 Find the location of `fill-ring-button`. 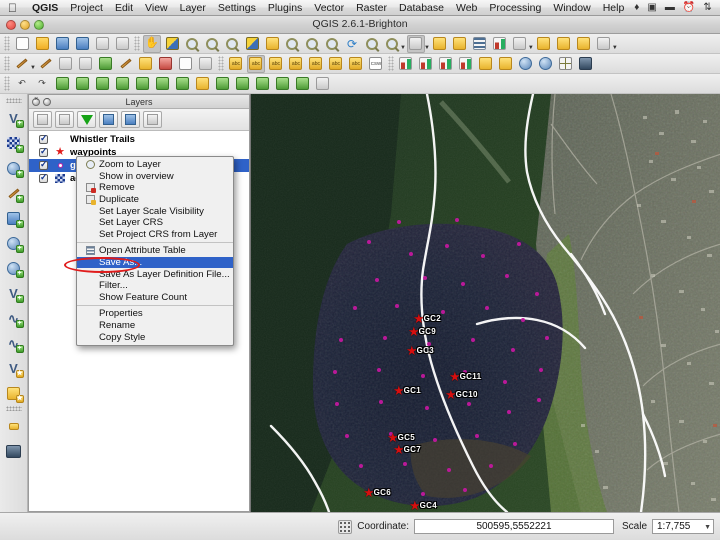

fill-ring-button is located at coordinates (122, 84).